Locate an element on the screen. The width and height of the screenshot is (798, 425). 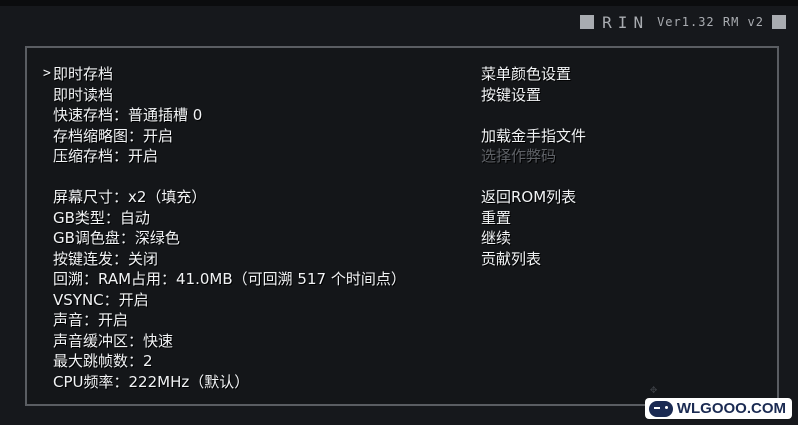
menu-item: 存档缩略图：开启 is located at coordinates (229, 136).